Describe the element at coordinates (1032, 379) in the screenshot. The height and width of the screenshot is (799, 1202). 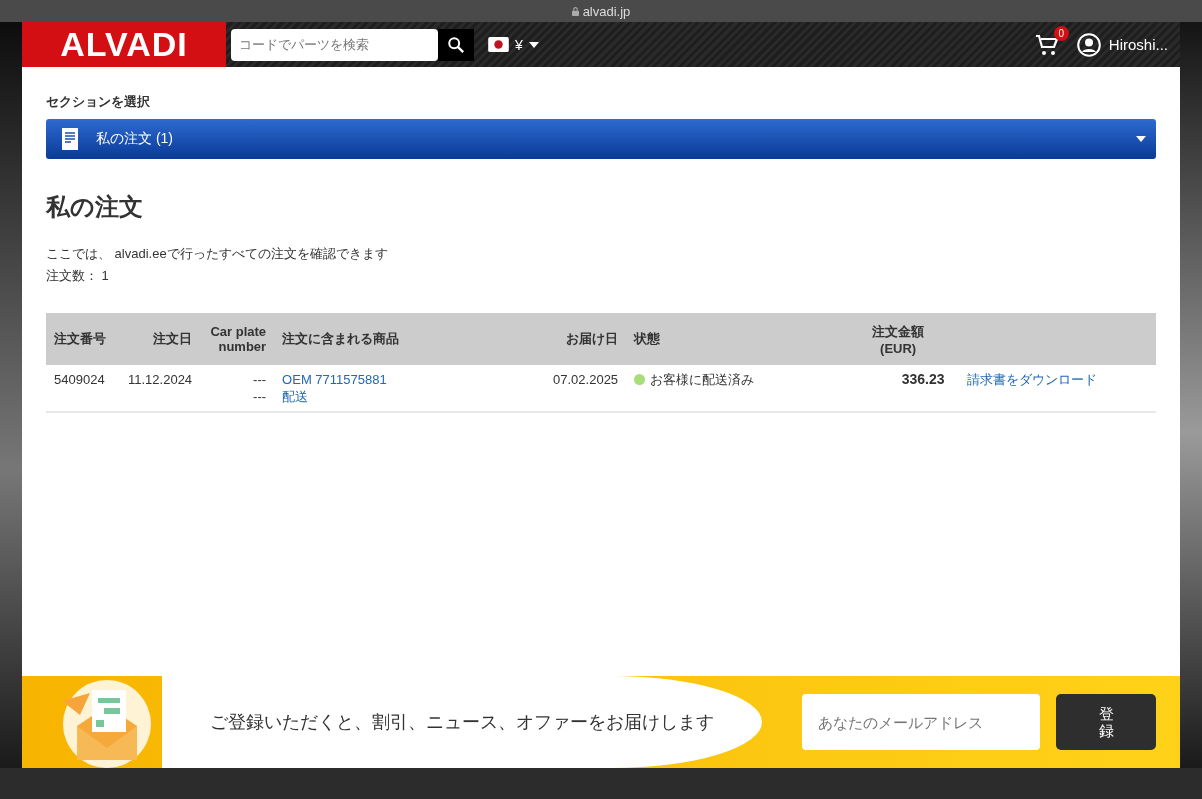
I see `invoice-link: 請求書をダウンロード` at that location.